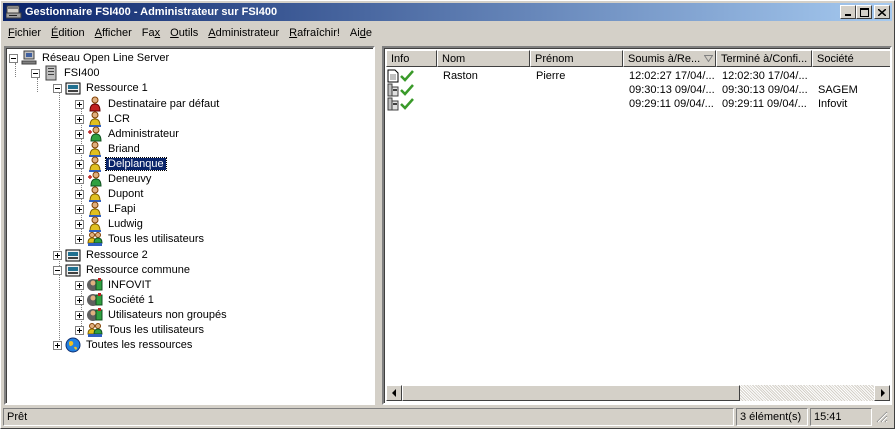 This screenshot has width=895, height=429. I want to click on column-header-nom: Nom, so click(483, 58).